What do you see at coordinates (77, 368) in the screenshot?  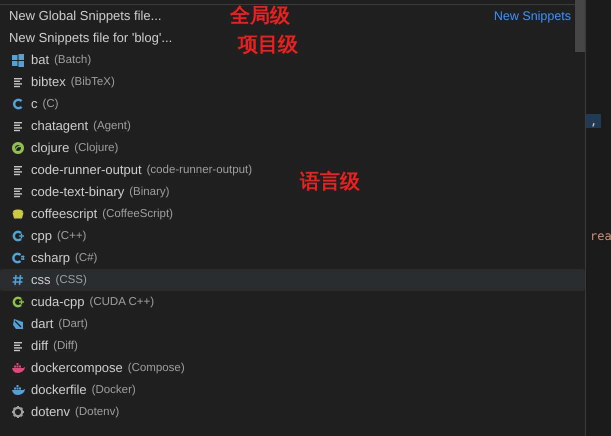 I see `language-name: dockercompose` at bounding box center [77, 368].